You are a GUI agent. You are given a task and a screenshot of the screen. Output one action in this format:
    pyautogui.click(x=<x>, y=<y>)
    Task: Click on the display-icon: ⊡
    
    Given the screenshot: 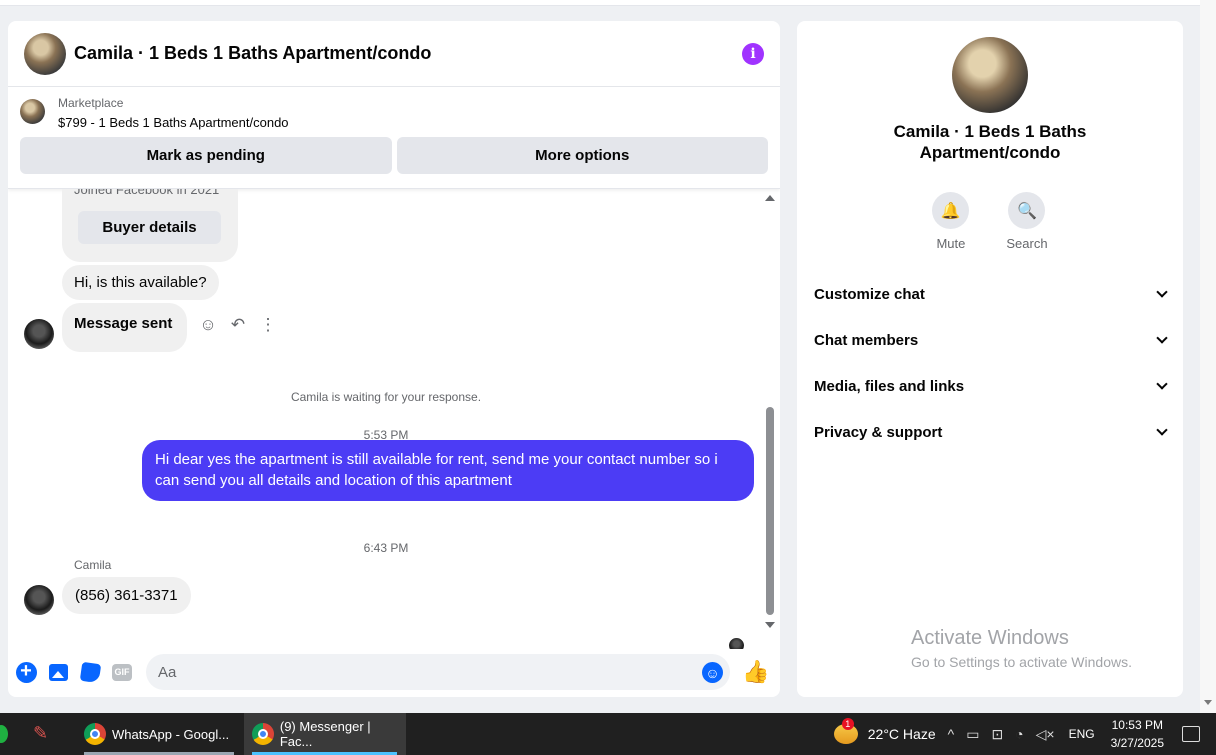 What is the action you would take?
    pyautogui.click(x=997, y=734)
    